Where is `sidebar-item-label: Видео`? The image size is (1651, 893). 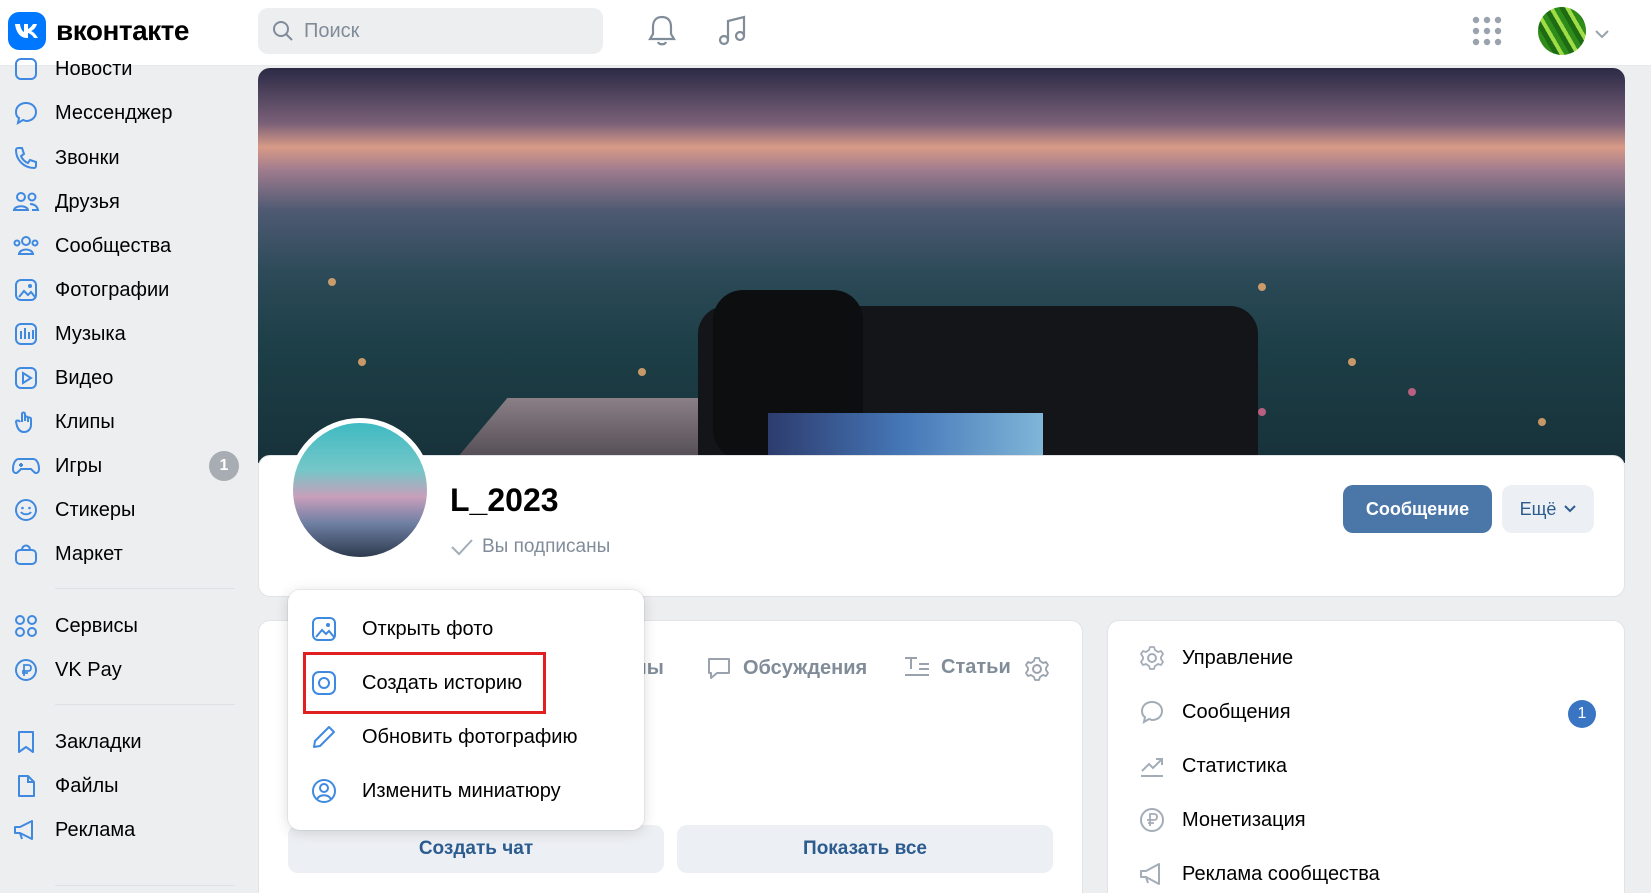
sidebar-item-label: Видео is located at coordinates (84, 377).